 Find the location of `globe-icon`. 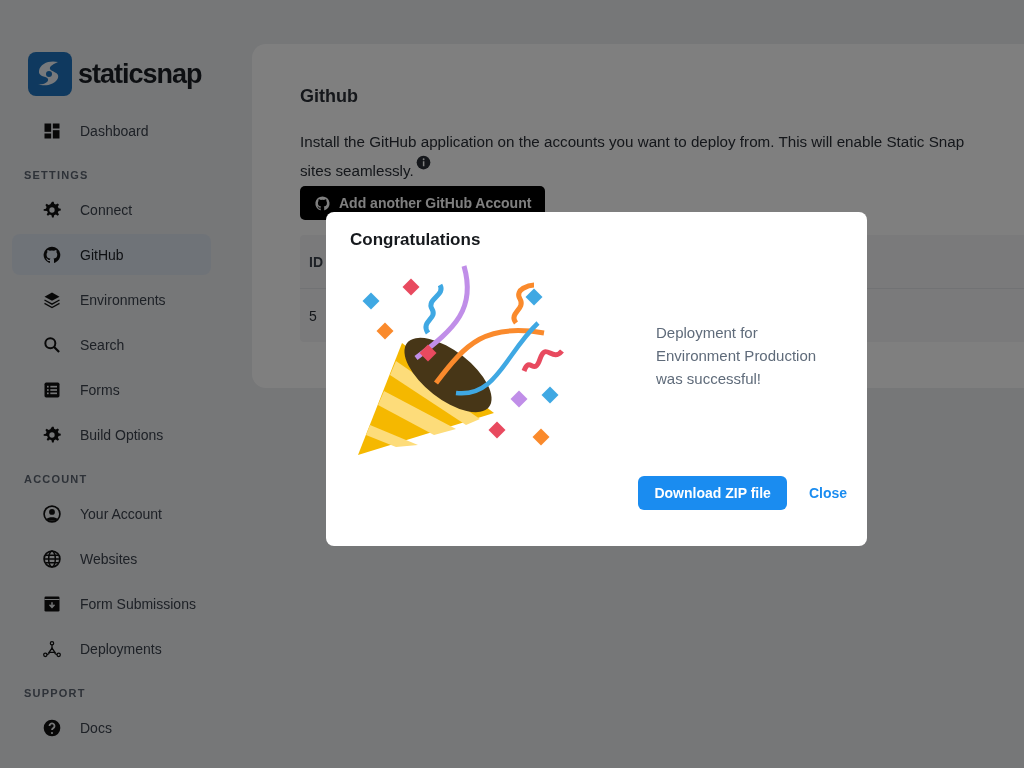

globe-icon is located at coordinates (52, 558).